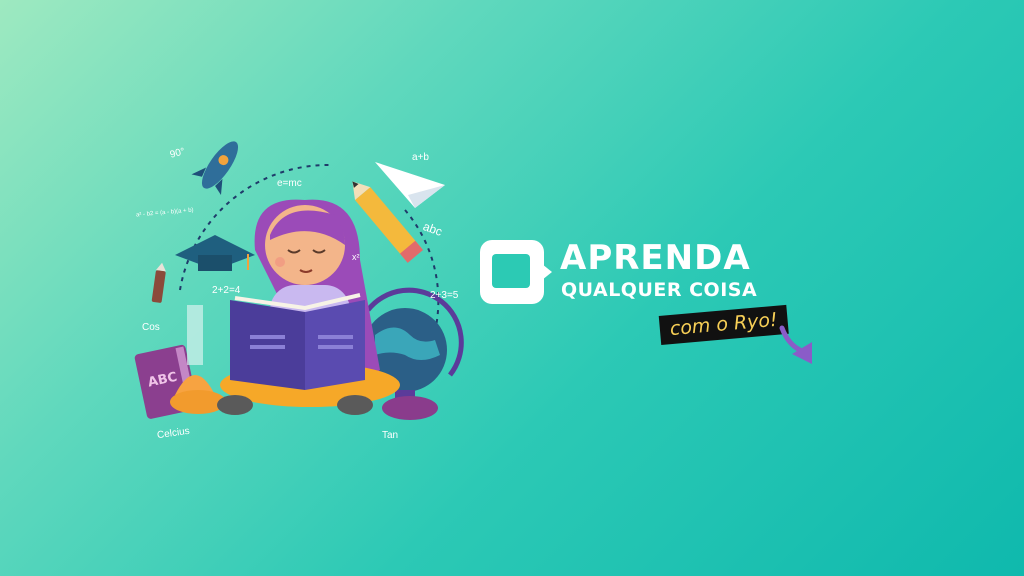  Describe the element at coordinates (356, 257) in the screenshot. I see `formula-x-squared: x²` at that location.